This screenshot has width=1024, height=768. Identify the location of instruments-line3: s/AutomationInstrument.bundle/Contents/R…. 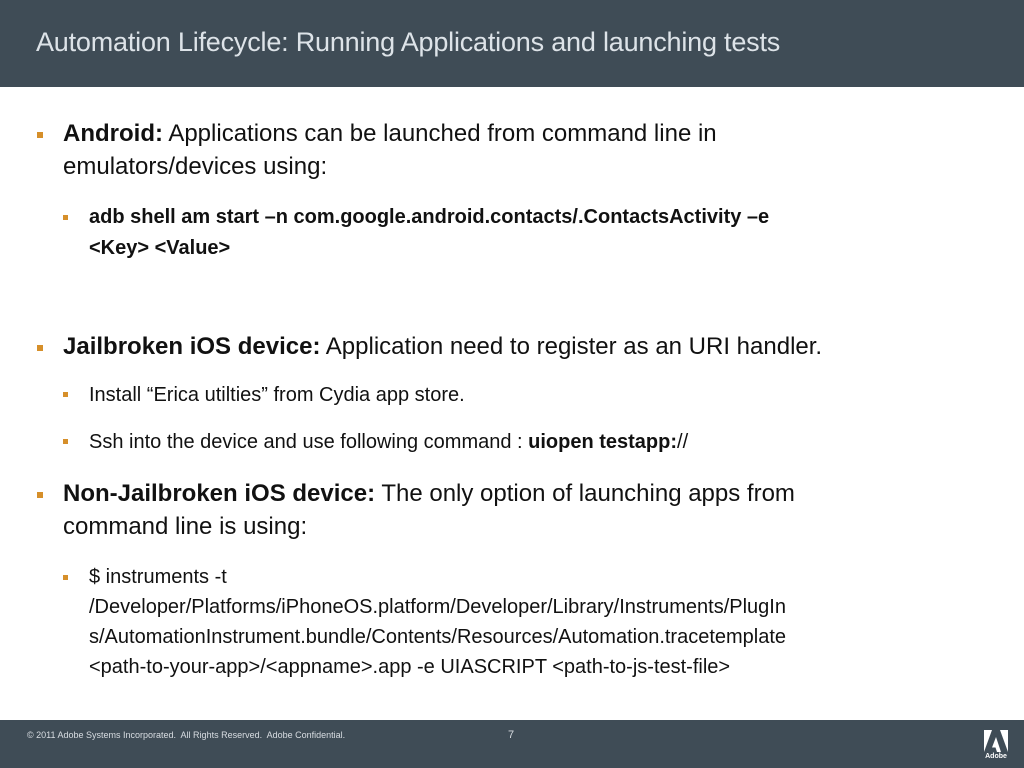
(438, 637).